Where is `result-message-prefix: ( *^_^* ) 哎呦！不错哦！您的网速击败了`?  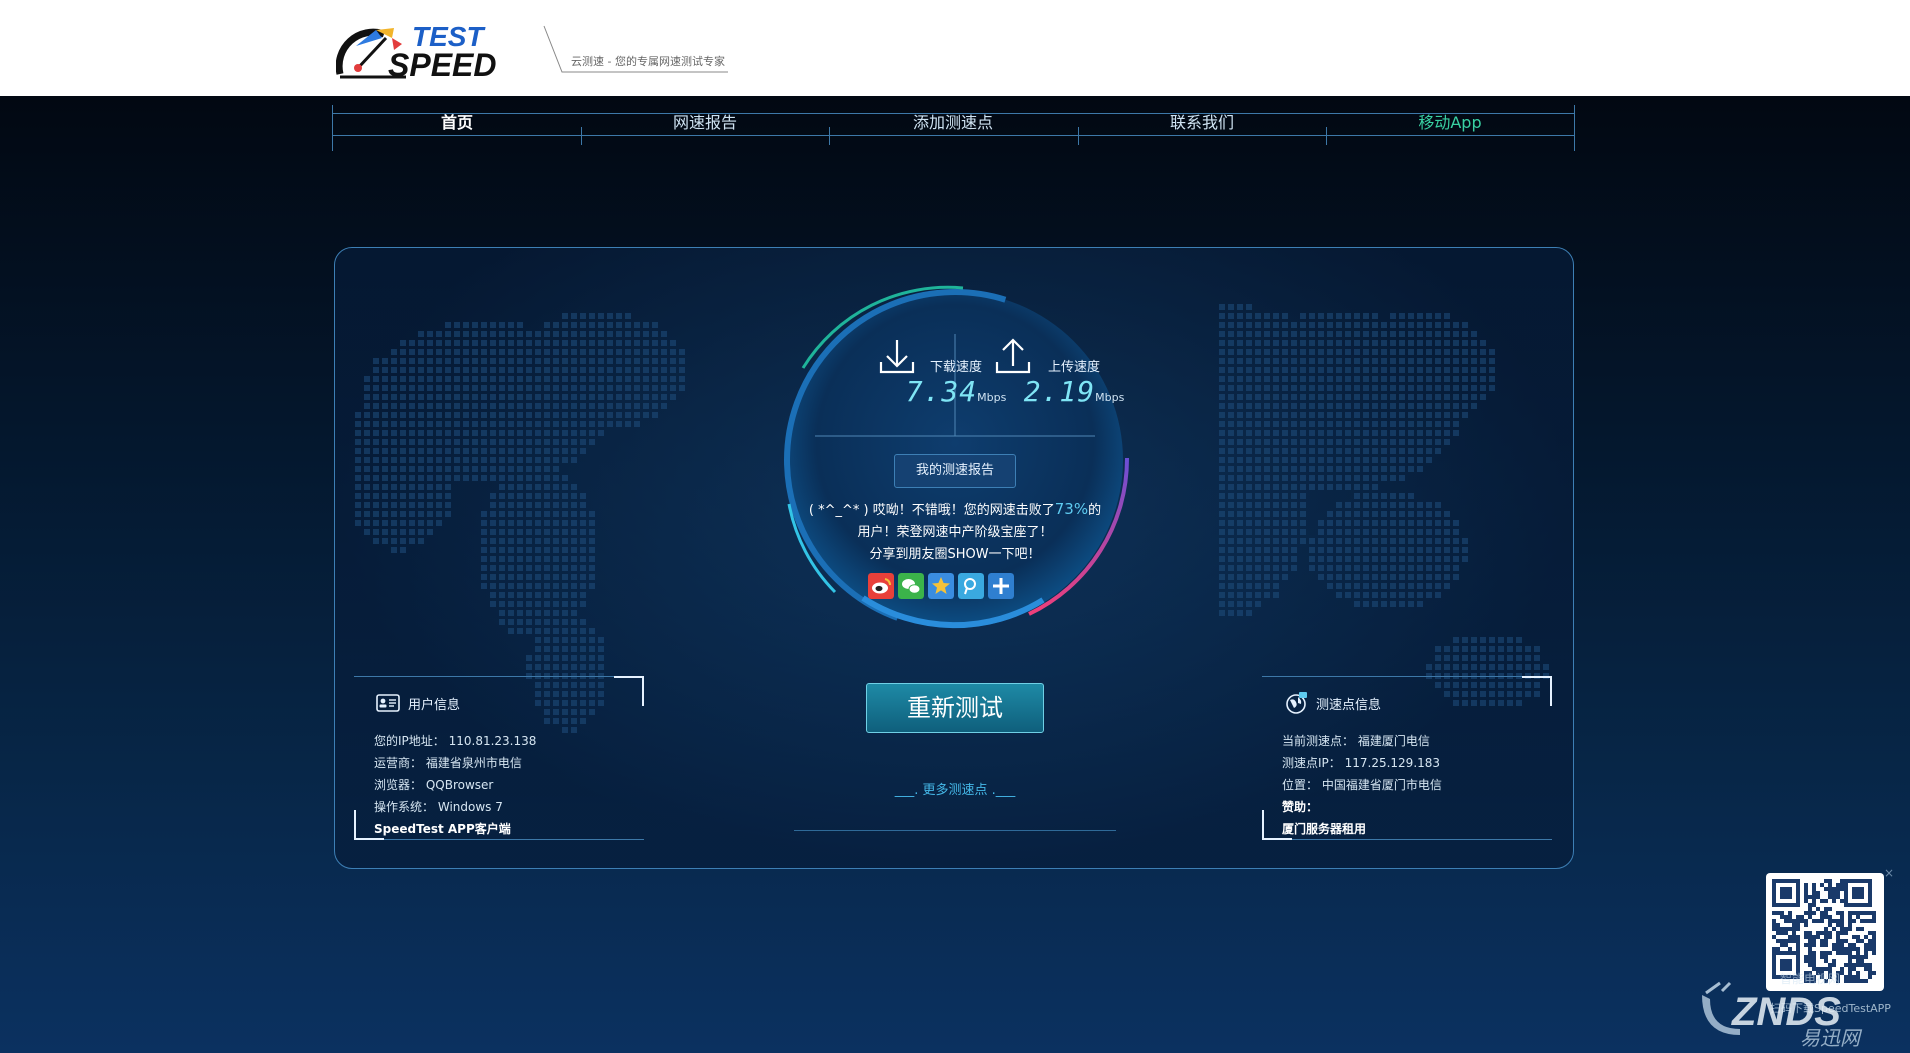
result-message-prefix: ( *^_^* ) 哎呦！不错哦！您的网速击败了 is located at coordinates (931, 510).